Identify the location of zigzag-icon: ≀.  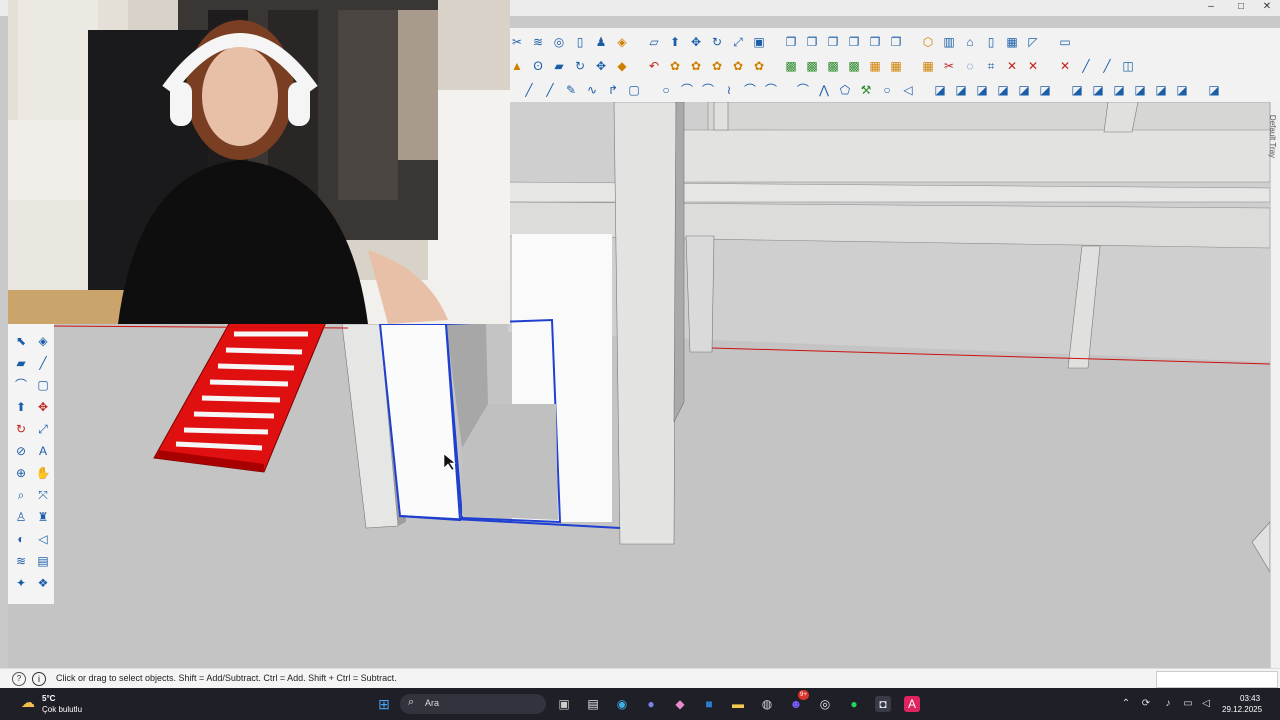
(729, 90).